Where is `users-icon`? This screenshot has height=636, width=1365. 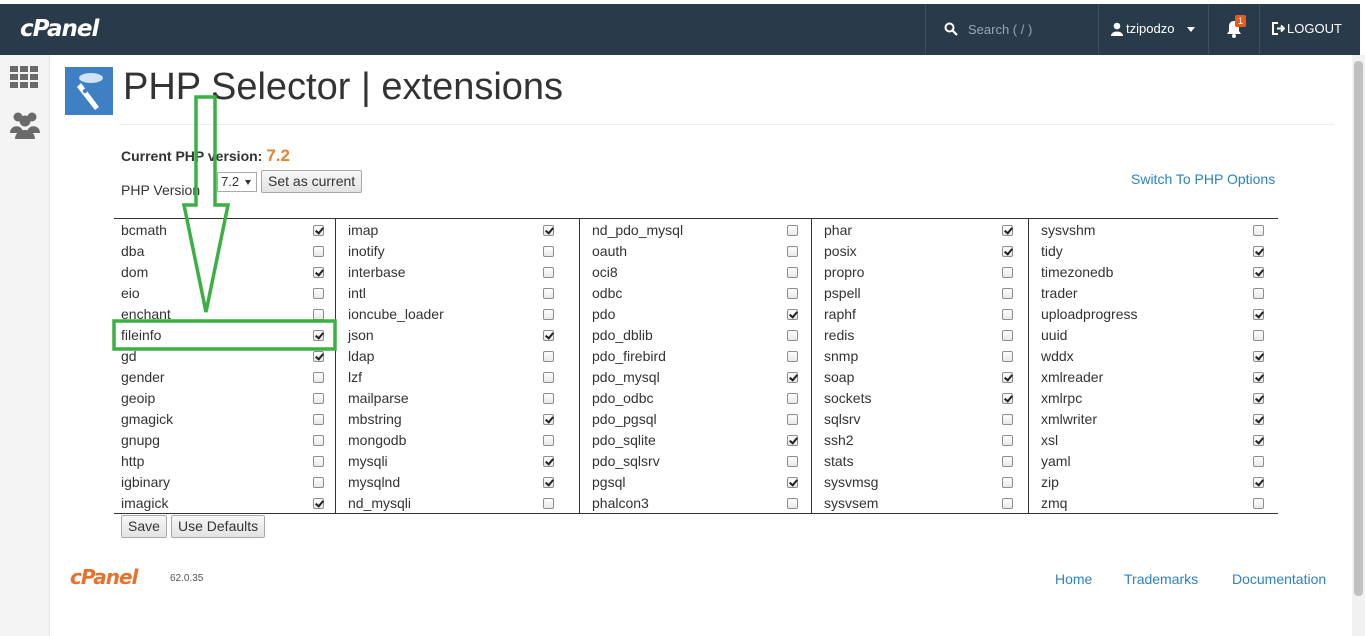
users-icon is located at coordinates (25, 125).